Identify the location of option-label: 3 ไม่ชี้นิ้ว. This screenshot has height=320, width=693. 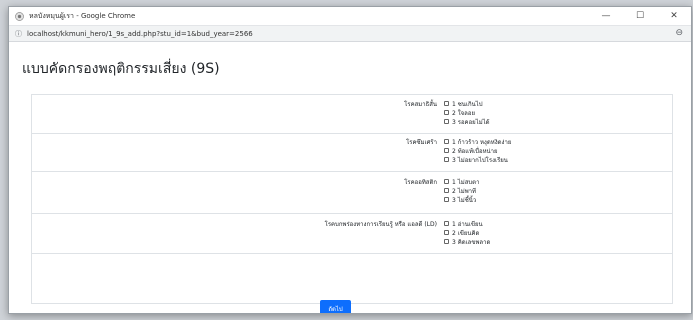
(464, 200).